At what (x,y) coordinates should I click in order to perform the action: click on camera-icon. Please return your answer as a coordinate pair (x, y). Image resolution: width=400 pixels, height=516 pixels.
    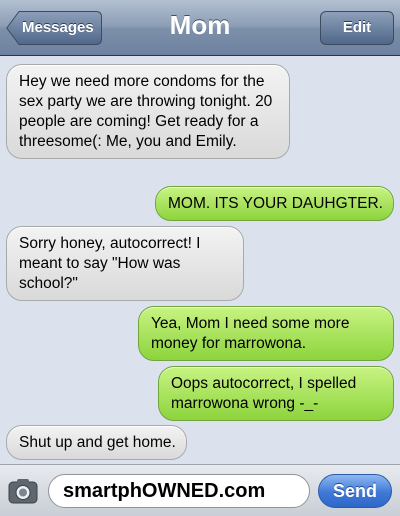
    Looking at the image, I should click on (23, 491).